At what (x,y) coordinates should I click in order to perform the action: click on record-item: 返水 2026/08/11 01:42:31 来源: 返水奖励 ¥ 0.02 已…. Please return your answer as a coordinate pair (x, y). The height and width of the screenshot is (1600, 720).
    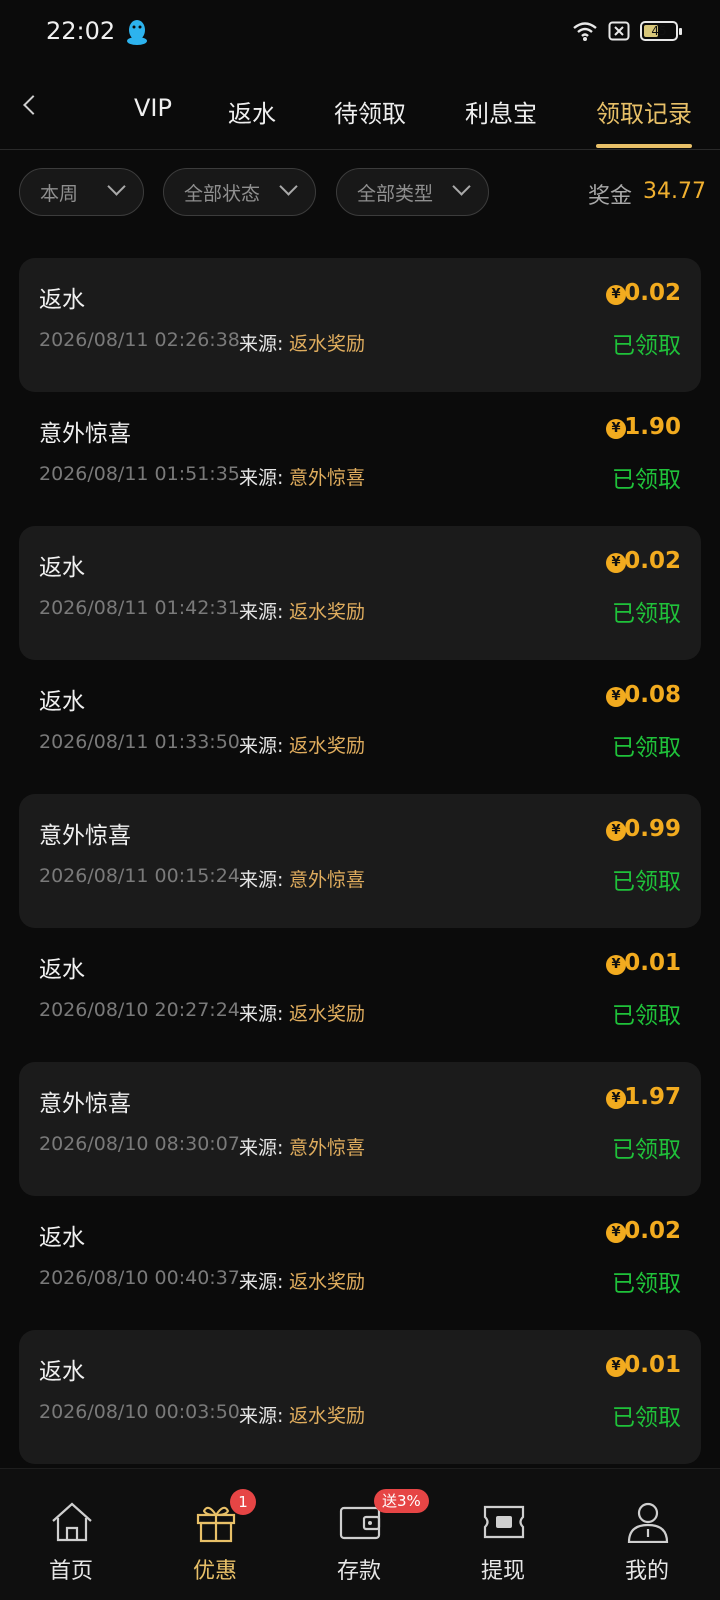
    Looking at the image, I should click on (360, 593).